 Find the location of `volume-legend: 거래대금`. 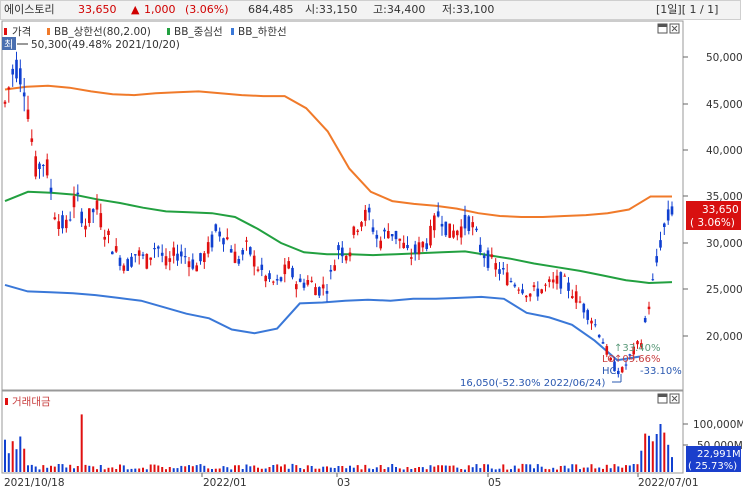

volume-legend: 거래대금 is located at coordinates (31, 402).